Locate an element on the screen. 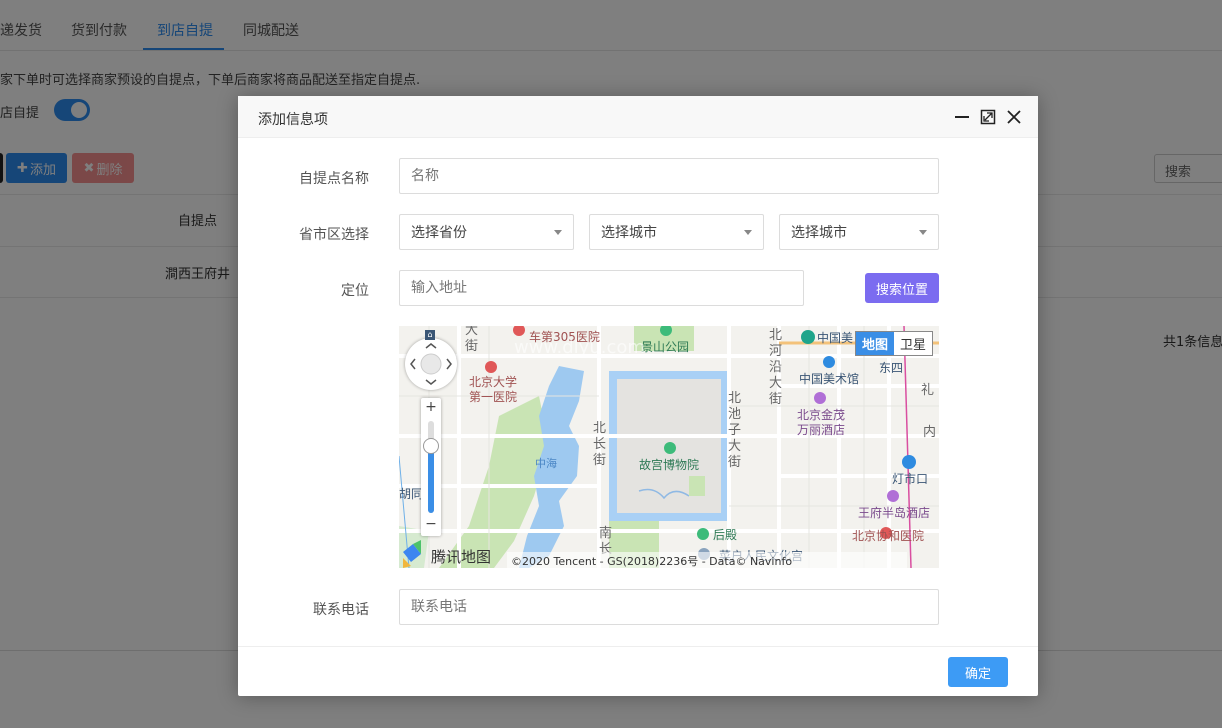 The image size is (1222, 728). compass-icon: ⌂ is located at coordinates (430, 335).